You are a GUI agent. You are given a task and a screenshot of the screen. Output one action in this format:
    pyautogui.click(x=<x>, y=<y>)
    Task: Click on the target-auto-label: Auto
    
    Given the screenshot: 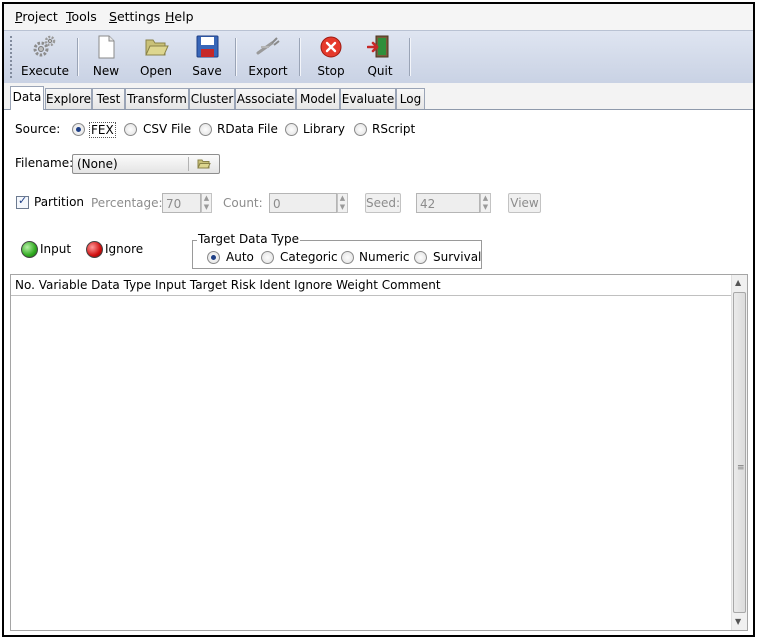 What is the action you would take?
    pyautogui.click(x=240, y=257)
    